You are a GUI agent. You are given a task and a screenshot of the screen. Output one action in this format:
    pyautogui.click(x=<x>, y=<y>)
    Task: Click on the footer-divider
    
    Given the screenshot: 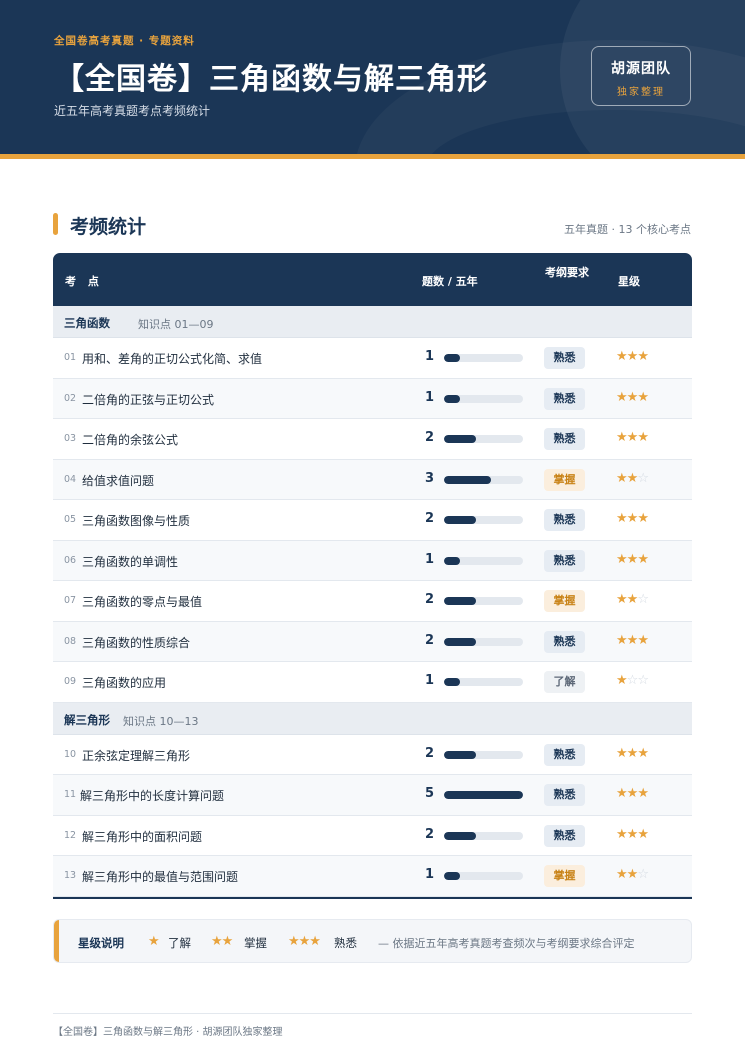 What is the action you would take?
    pyautogui.click(x=372, y=1013)
    